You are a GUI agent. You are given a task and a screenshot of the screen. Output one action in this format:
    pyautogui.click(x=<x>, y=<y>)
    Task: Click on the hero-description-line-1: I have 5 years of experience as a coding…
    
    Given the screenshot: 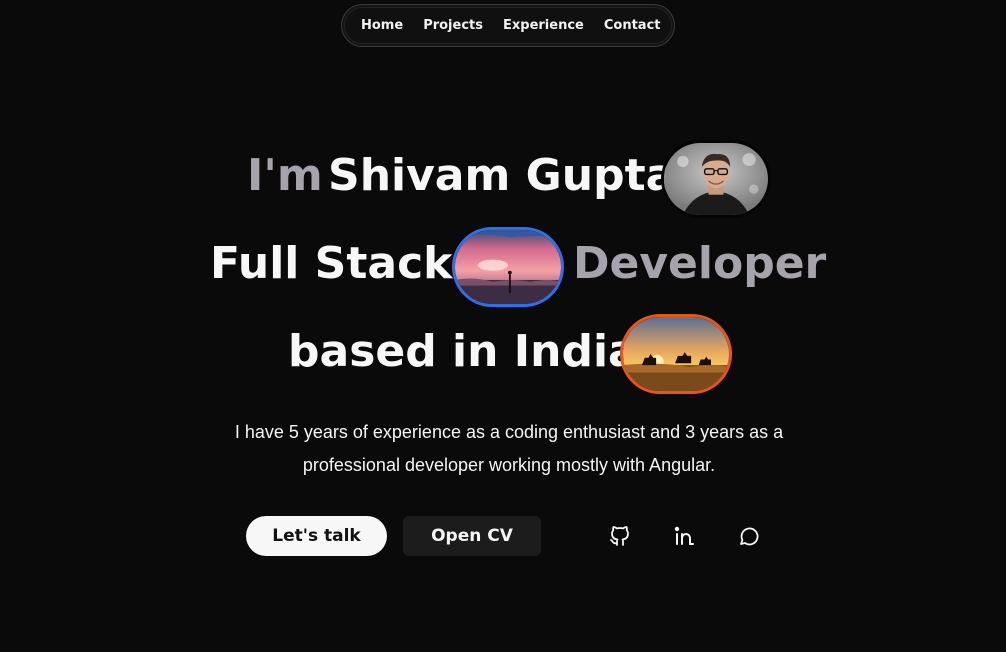 What is the action you would take?
    pyautogui.click(x=509, y=432)
    